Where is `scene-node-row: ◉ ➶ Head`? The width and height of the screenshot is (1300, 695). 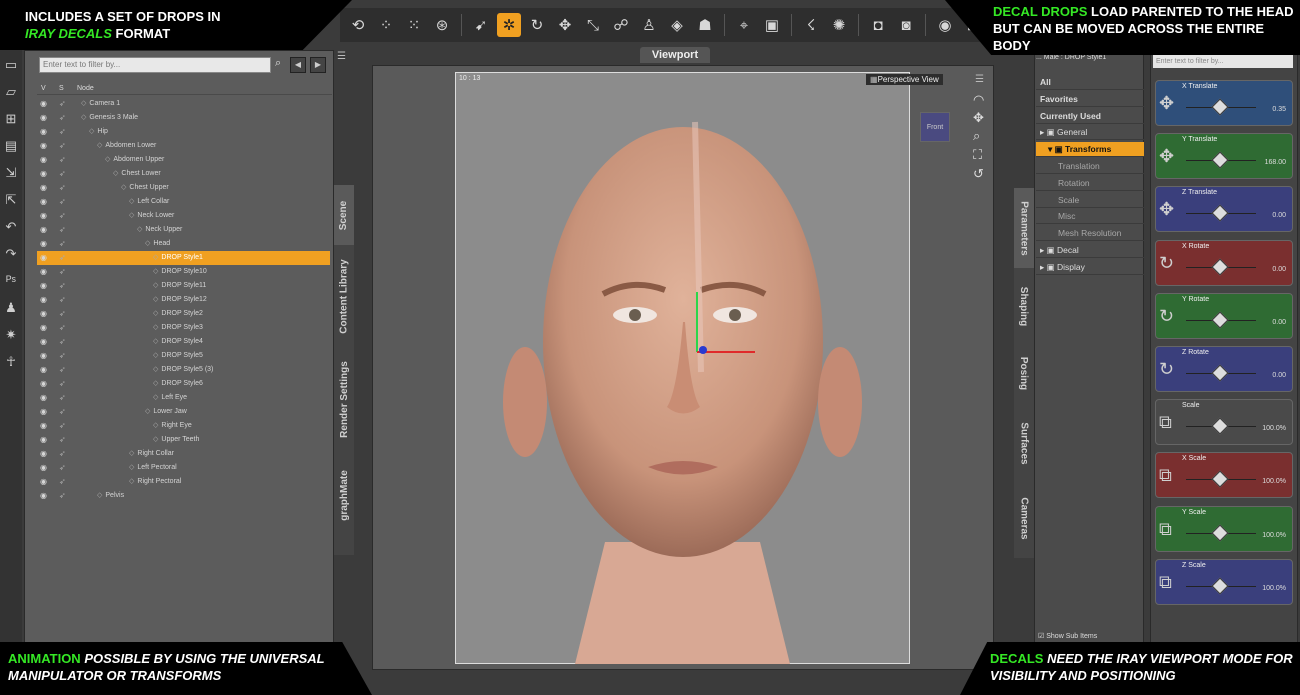
scene-node-row: ◉ ➶ Head is located at coordinates (183, 244).